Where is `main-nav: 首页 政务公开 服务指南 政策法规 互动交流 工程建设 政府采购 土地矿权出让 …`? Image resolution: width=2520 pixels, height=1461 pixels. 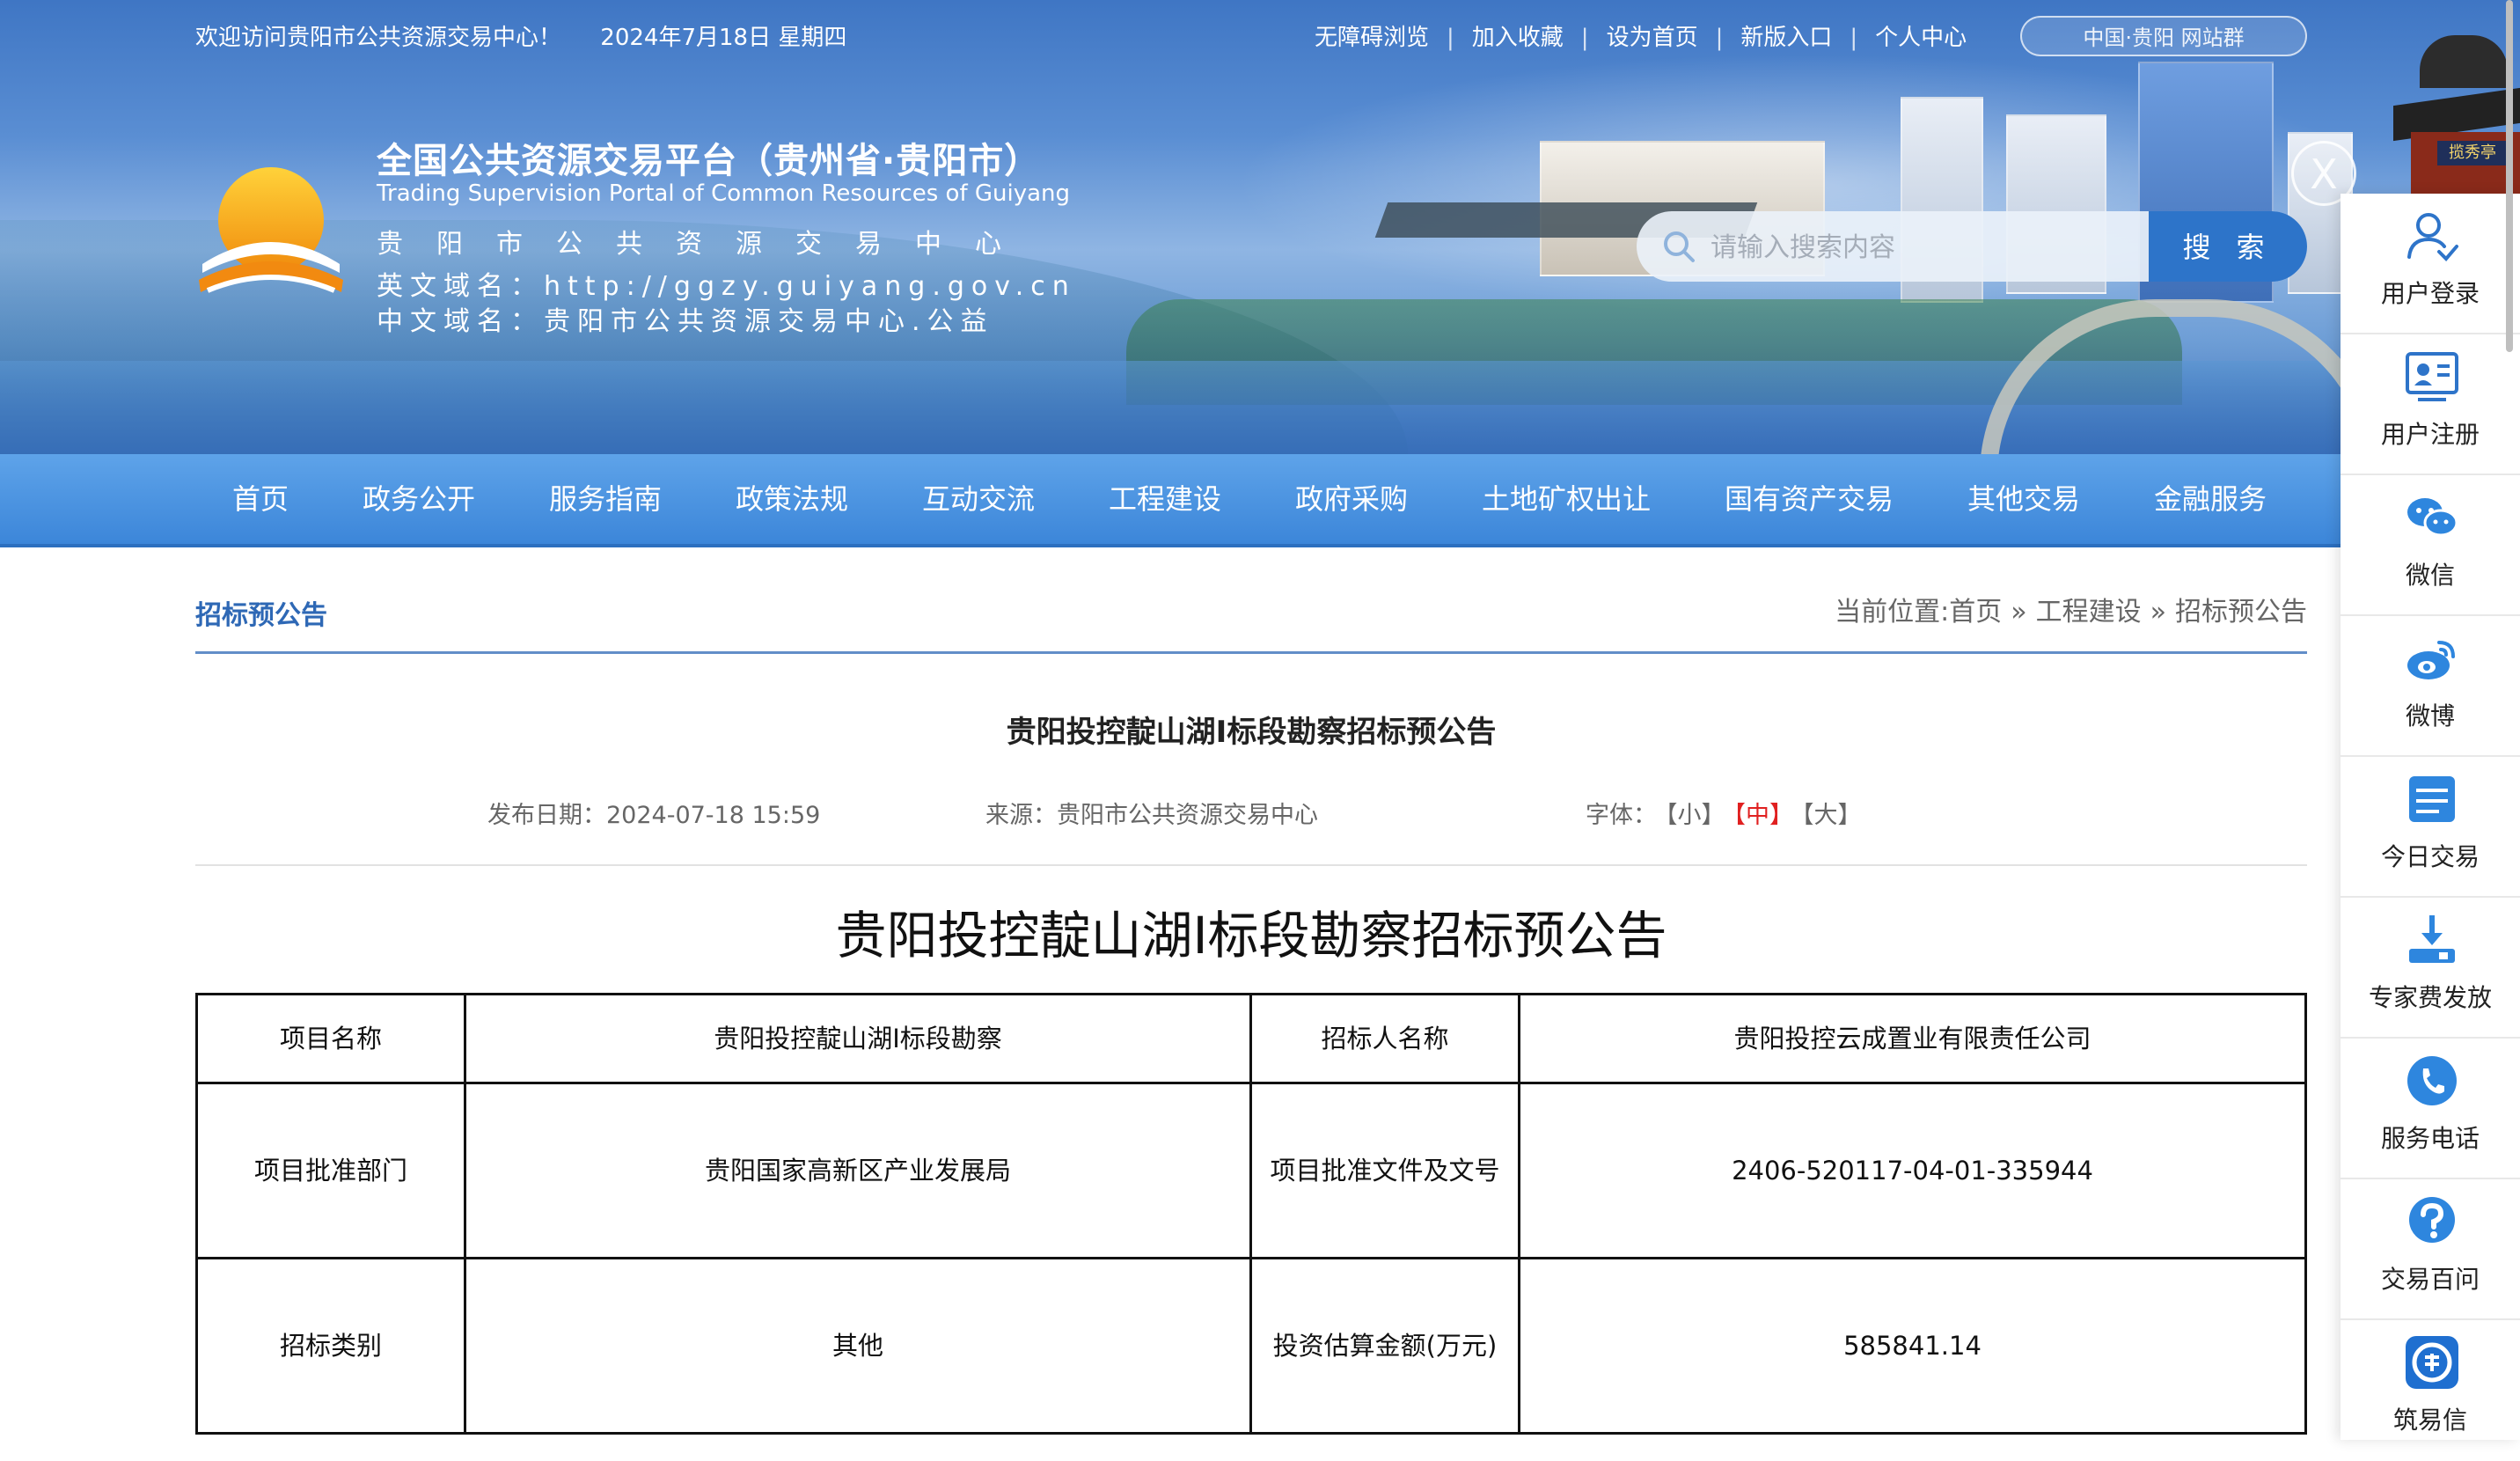 main-nav: 首页 政务公开 服务指南 政策法规 互动交流 工程建设 政府采购 土地矿权出让 … is located at coordinates (1260, 500).